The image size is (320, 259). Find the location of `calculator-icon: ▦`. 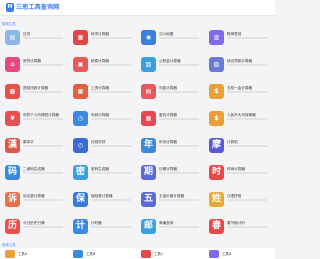

calculator-icon: ▦ is located at coordinates (80, 37).